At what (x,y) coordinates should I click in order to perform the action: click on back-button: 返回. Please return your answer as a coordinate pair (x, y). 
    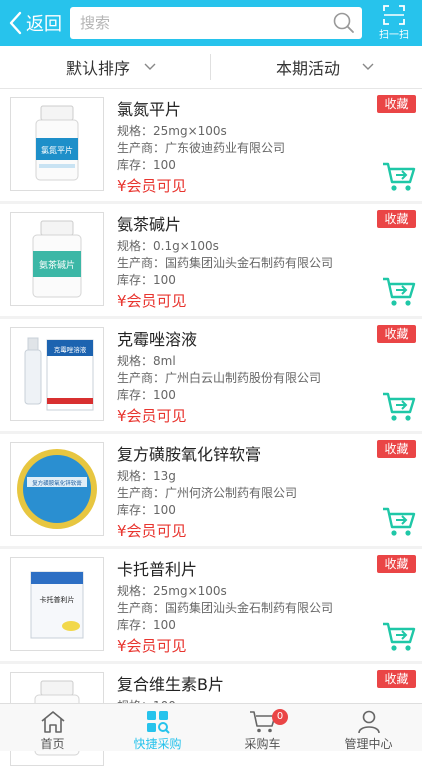
    Looking at the image, I should click on (35, 23).